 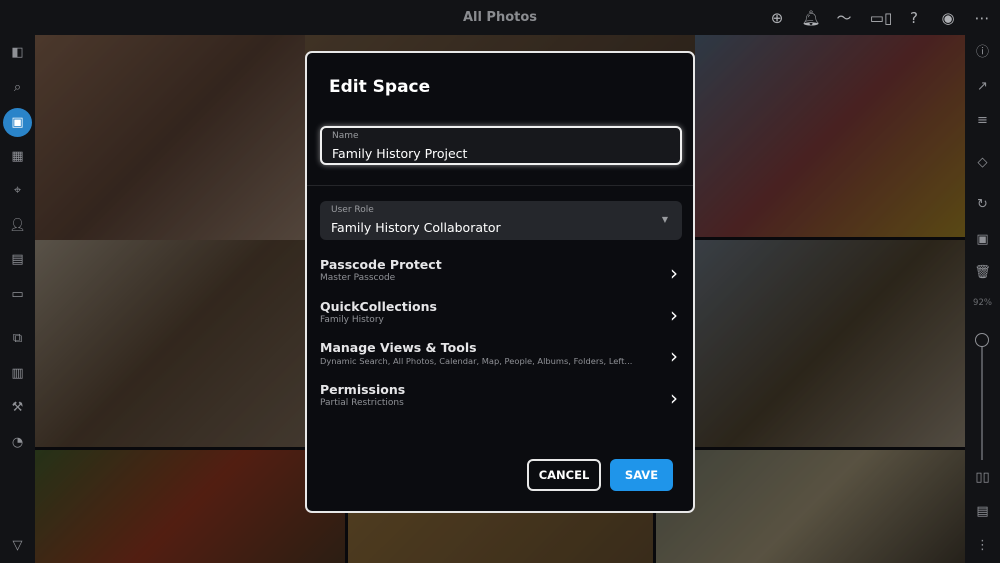 What do you see at coordinates (881, 18) in the screenshot?
I see `devices-icon: ▭▯` at bounding box center [881, 18].